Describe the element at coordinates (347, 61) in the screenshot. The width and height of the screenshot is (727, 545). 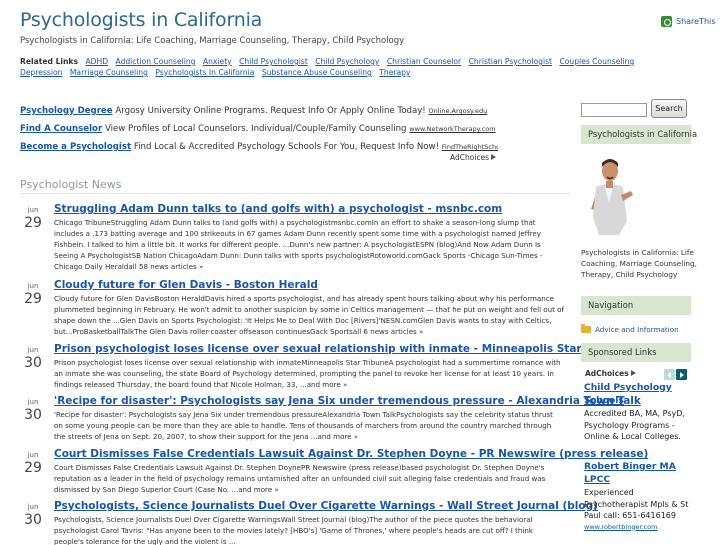
I see `related-link-child-psychology: Child Psychology` at that location.